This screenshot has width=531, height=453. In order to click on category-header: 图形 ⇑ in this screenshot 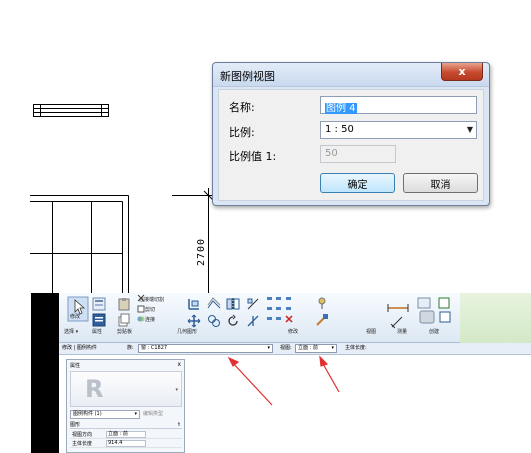, I will do `click(126, 425)`.